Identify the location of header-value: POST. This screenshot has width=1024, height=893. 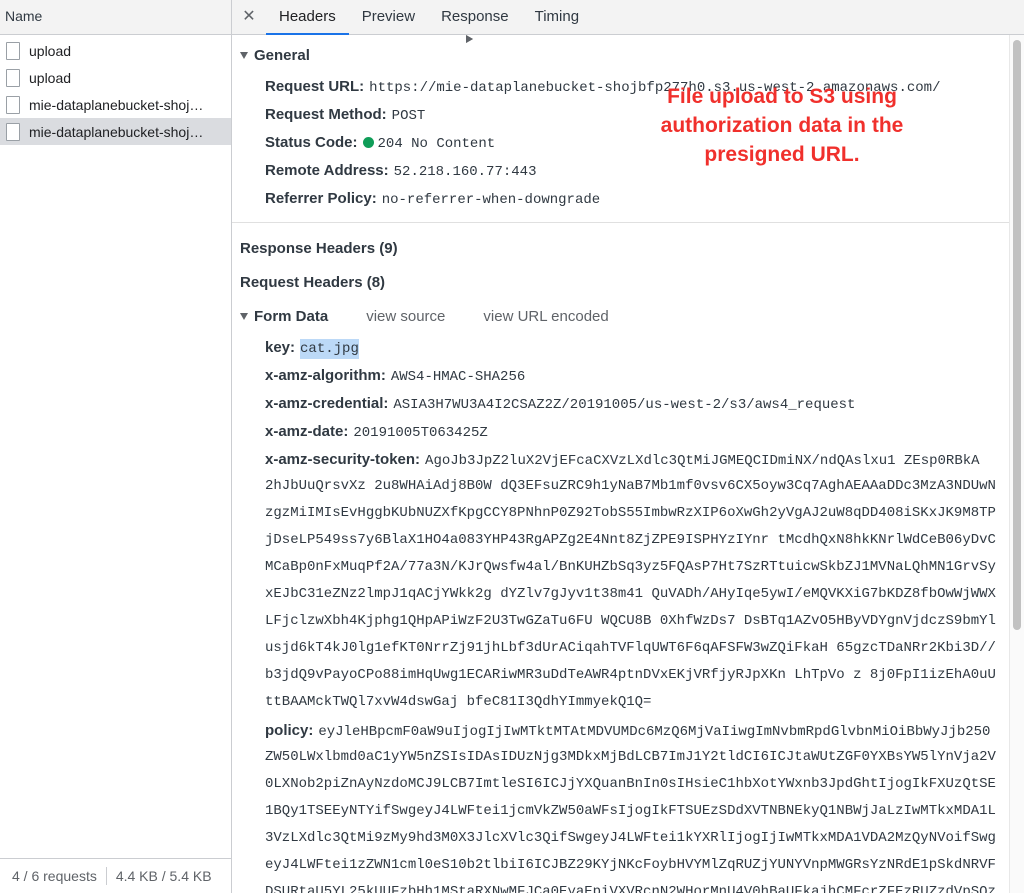
(408, 116).